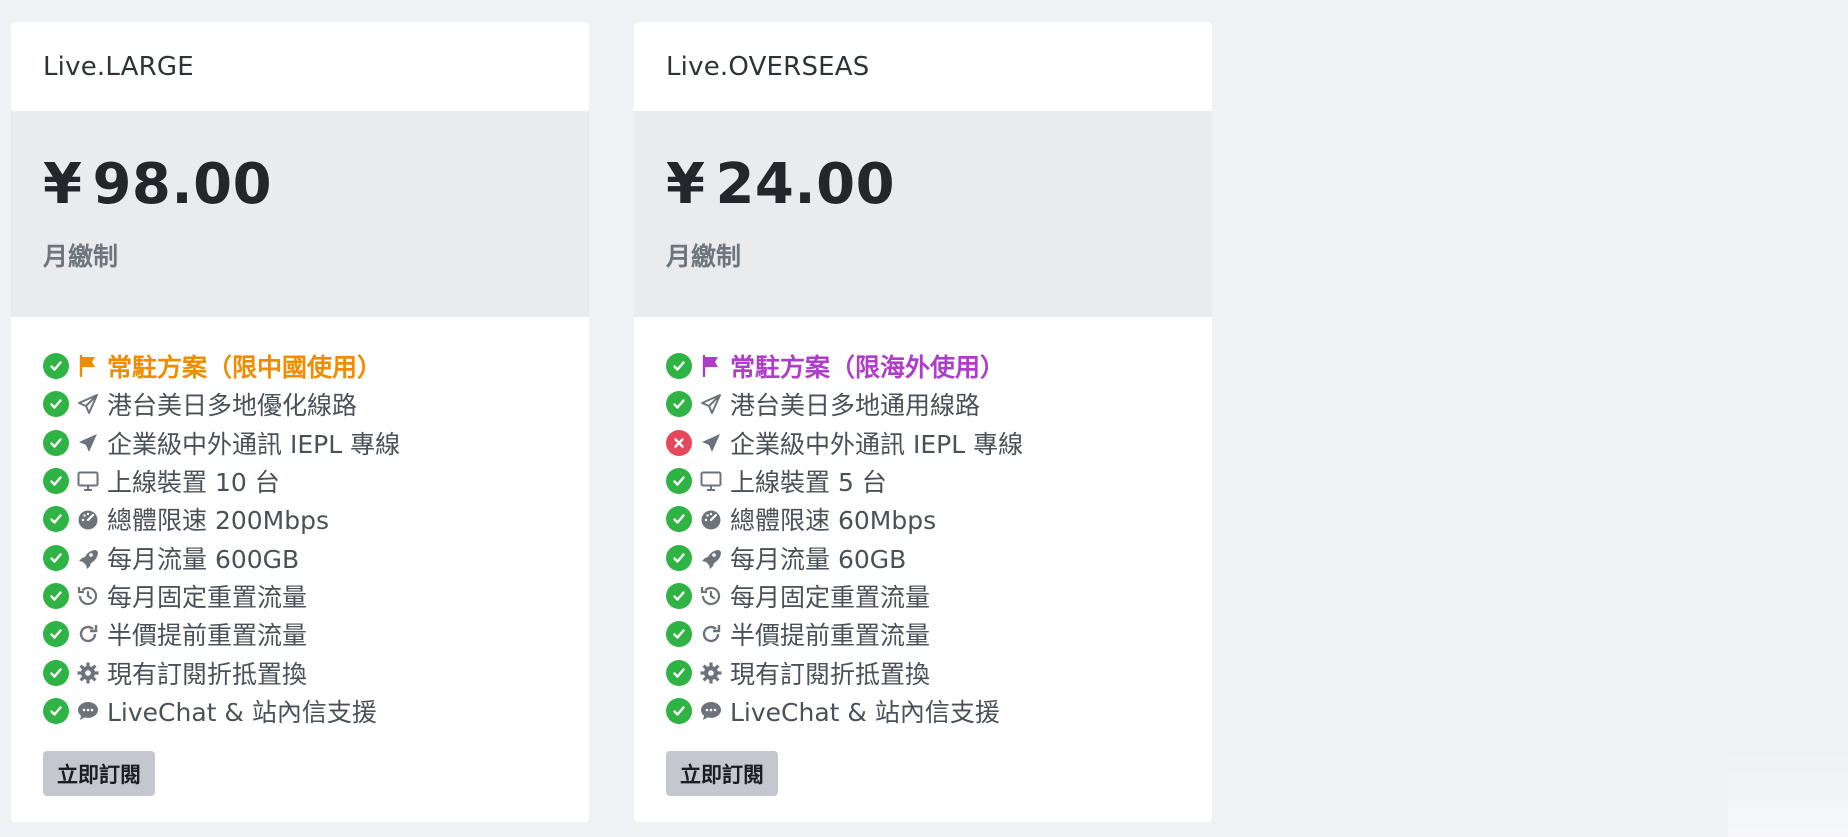 The height and width of the screenshot is (837, 1848). I want to click on plan-price: ¥98.00, so click(300, 162).